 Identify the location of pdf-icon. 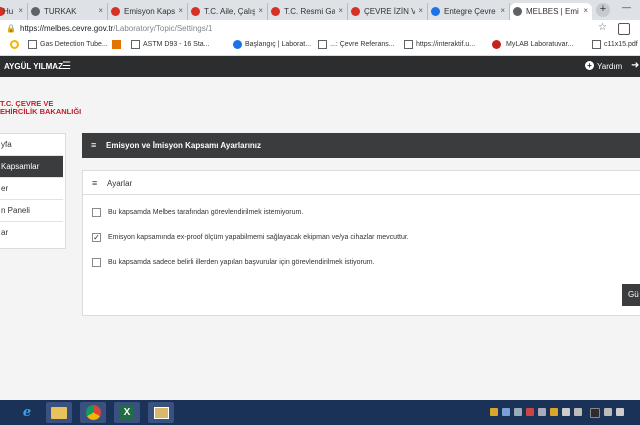
(596, 44).